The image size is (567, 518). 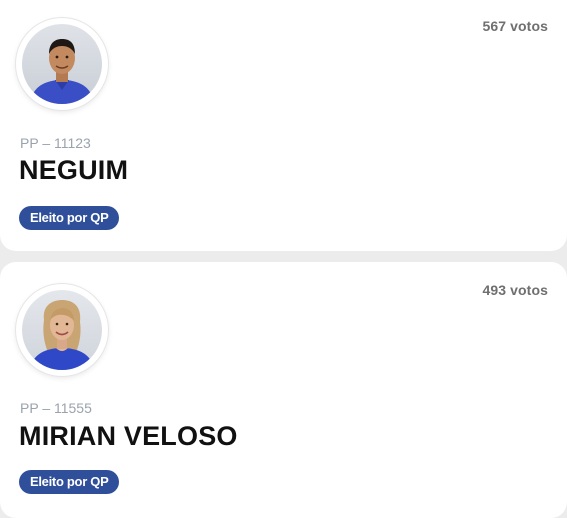 I want to click on party-number: PP – 11123, so click(x=55, y=143).